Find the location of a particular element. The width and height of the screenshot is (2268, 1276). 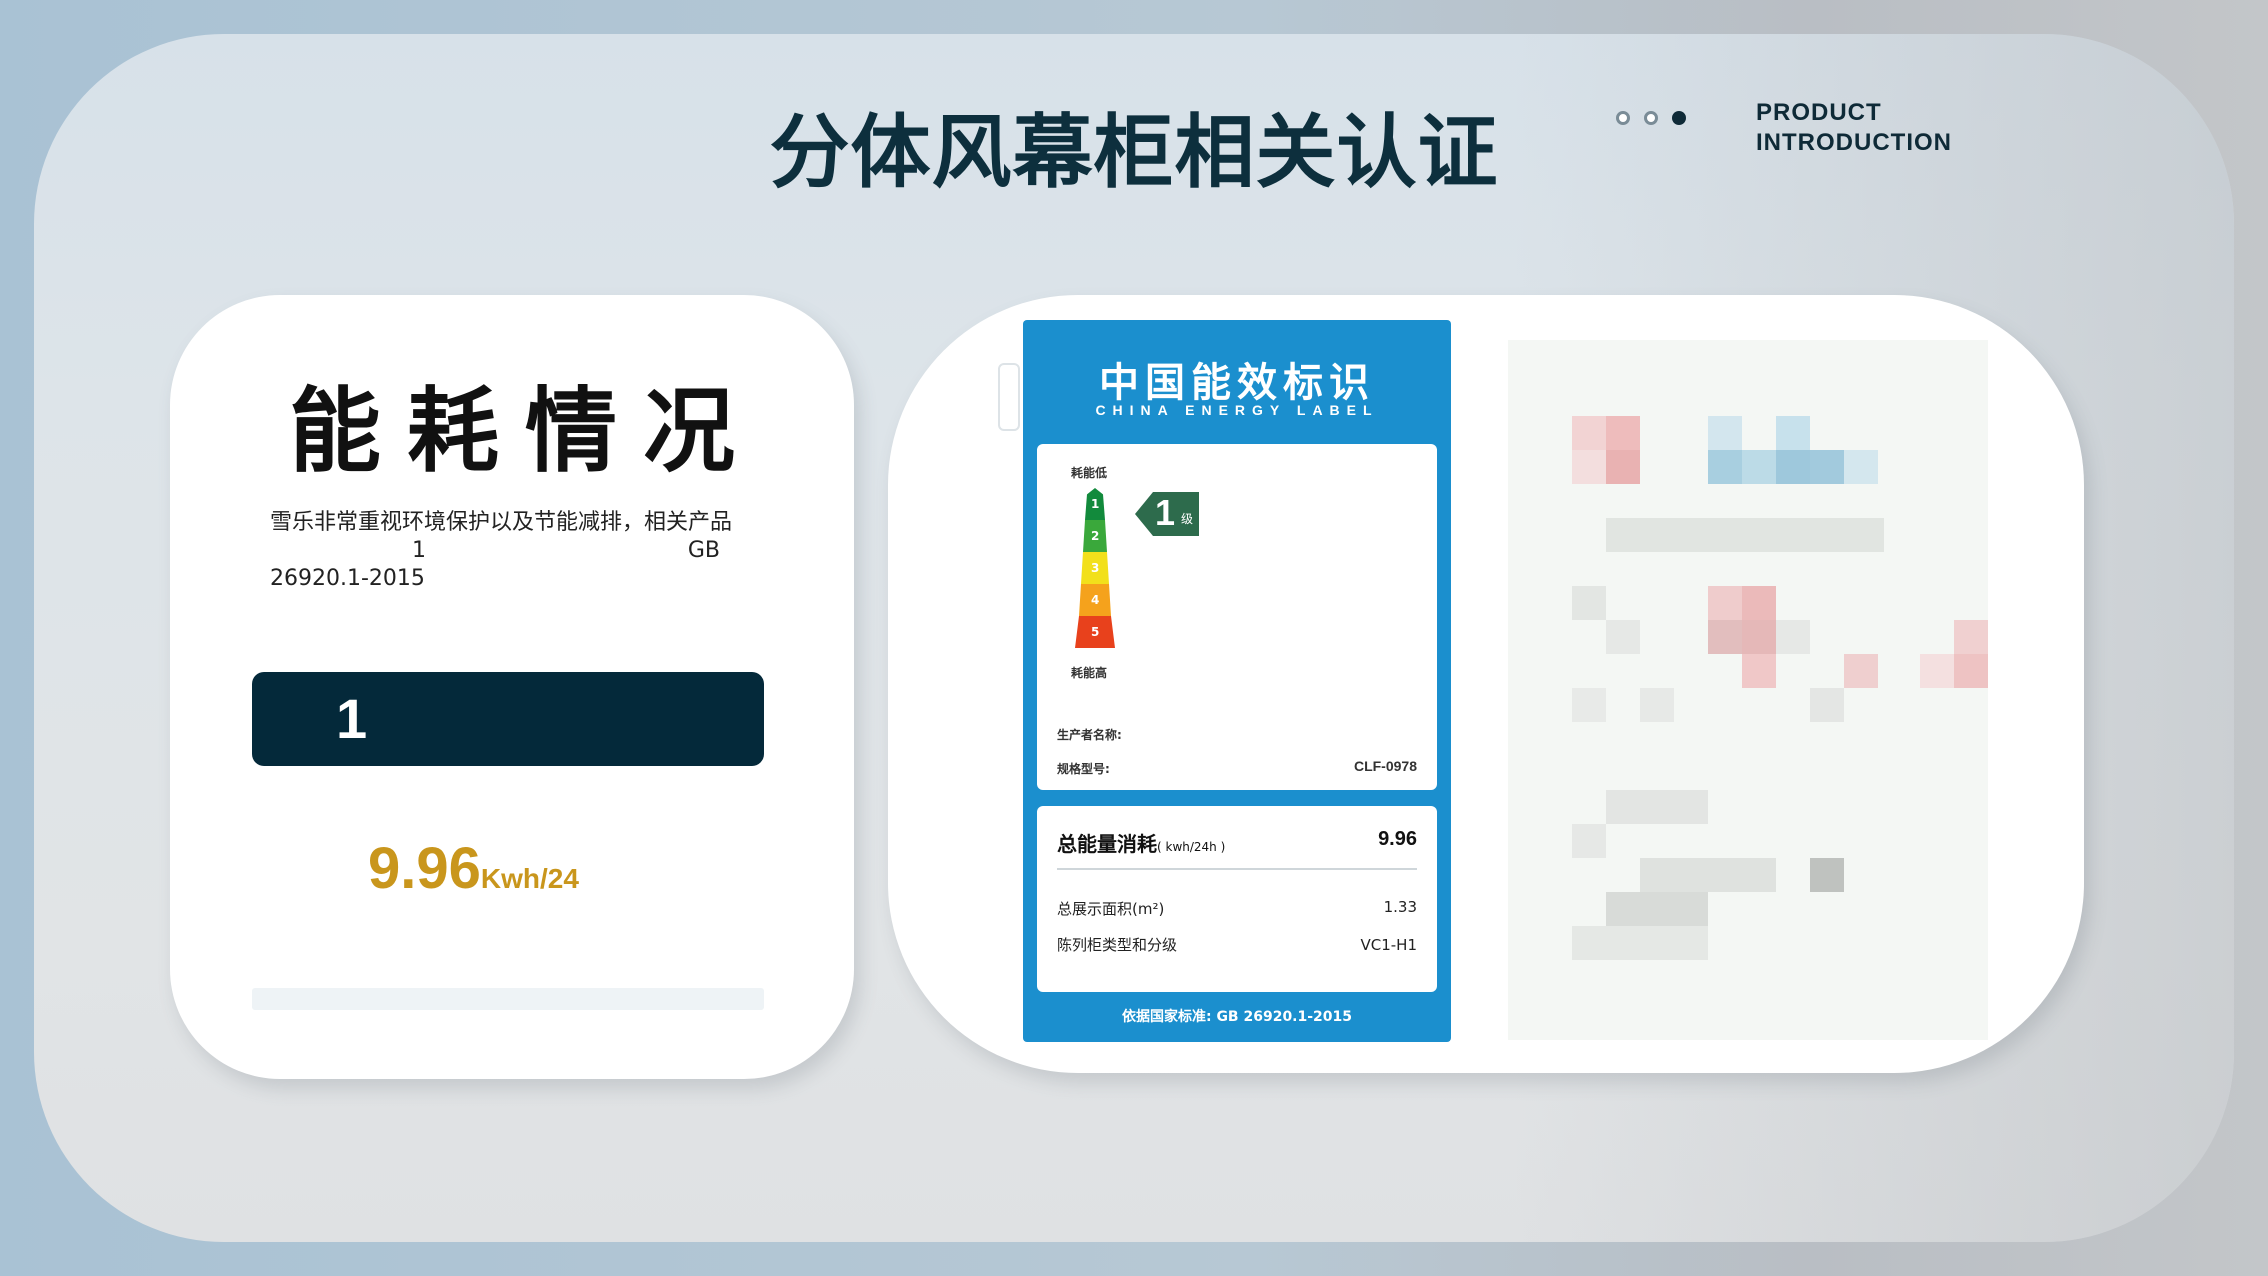

total-energy-label: 总能量消耗( kwh/24h ) is located at coordinates (1141, 842).